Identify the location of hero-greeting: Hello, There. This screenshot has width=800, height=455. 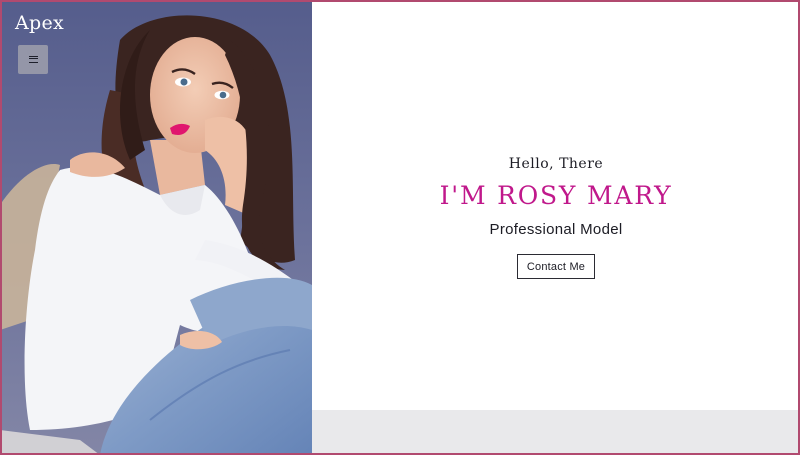
(556, 164).